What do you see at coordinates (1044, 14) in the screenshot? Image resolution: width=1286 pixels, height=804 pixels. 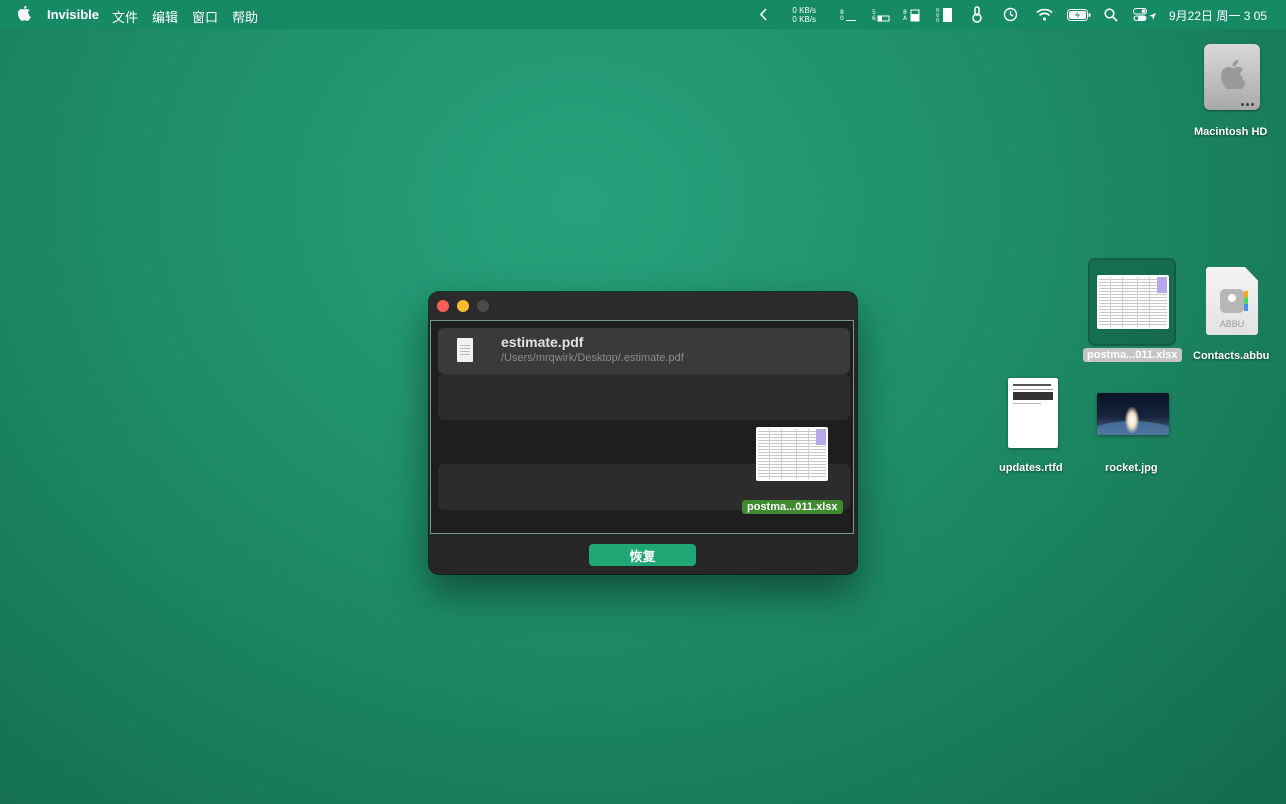 I see `wifi-icon` at bounding box center [1044, 14].